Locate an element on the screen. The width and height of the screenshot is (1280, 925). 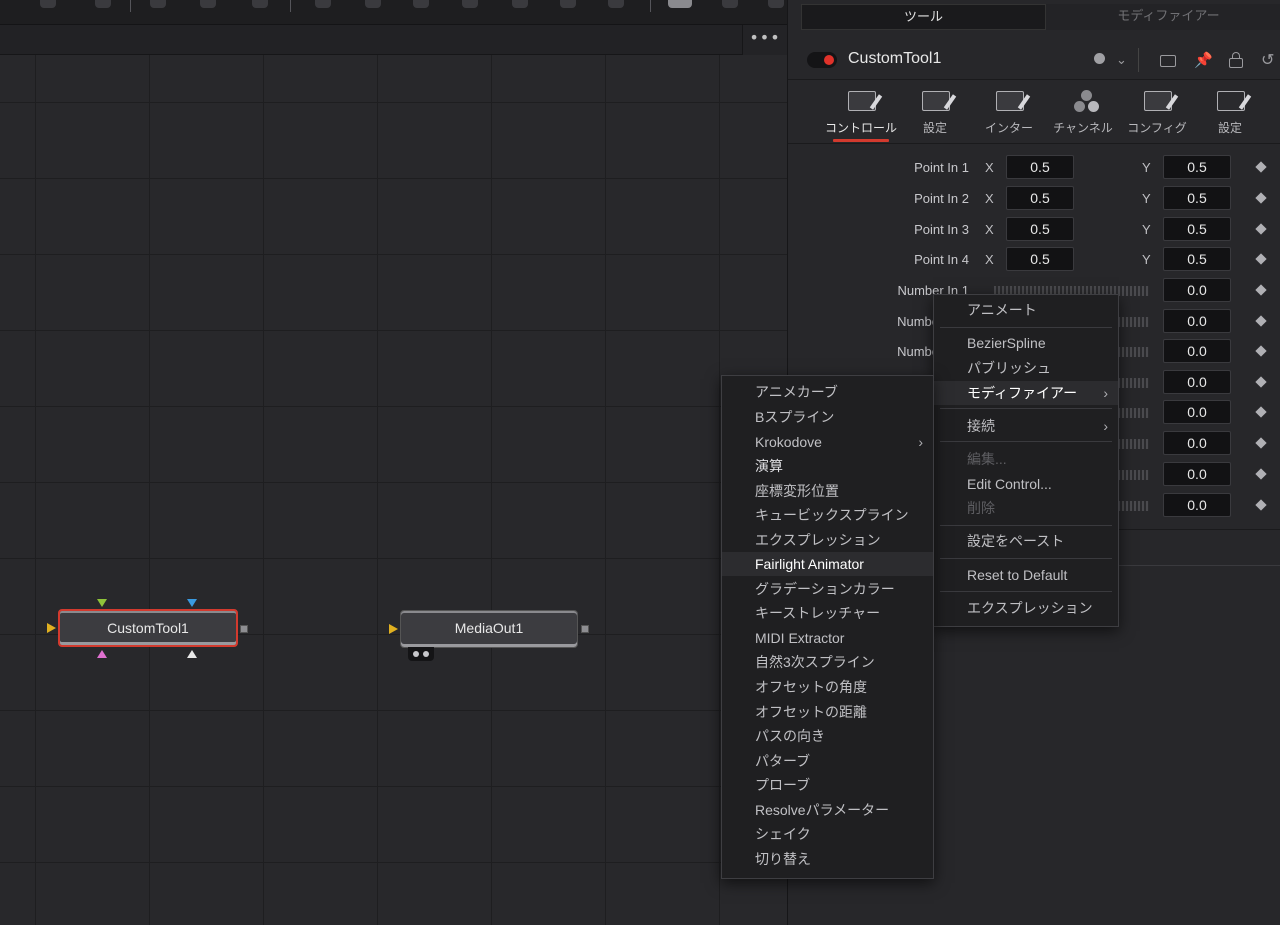
menu-item-expression: エクスプレッション is located at coordinates (1026, 608).